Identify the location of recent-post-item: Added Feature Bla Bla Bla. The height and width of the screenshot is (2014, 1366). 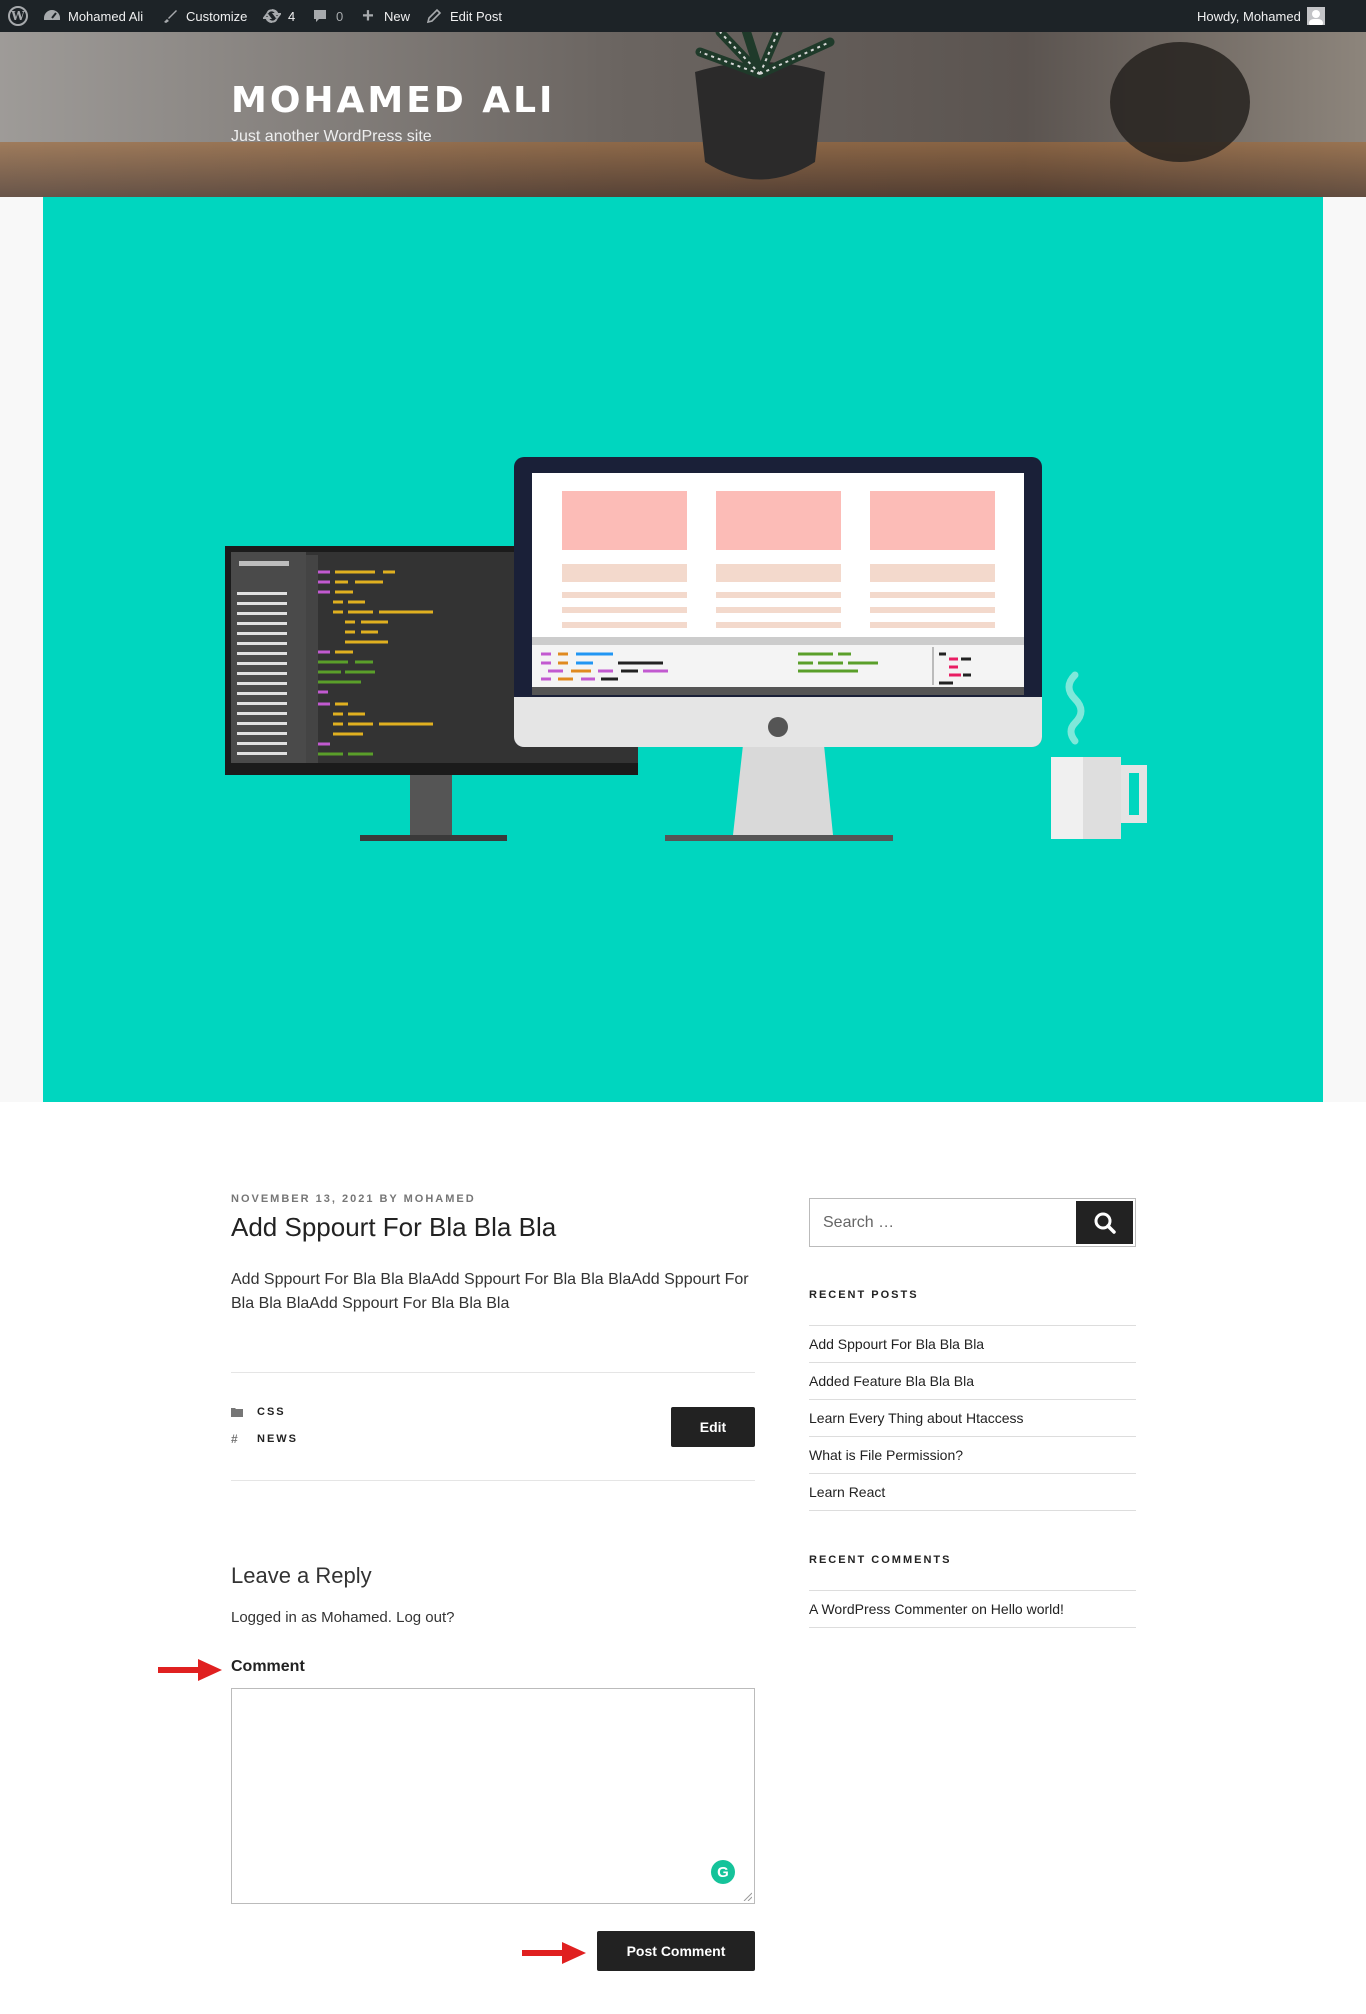
(972, 1381).